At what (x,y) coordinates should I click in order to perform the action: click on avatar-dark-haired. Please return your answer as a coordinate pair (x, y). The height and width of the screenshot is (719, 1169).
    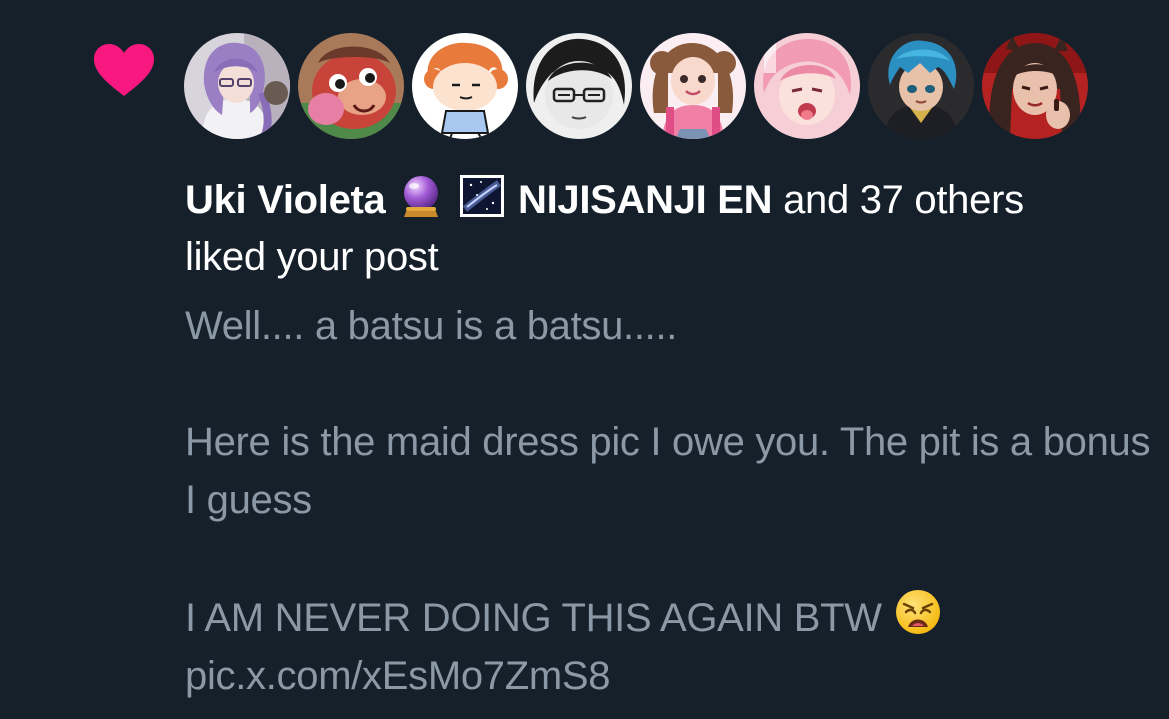
    Looking at the image, I should click on (1035, 86).